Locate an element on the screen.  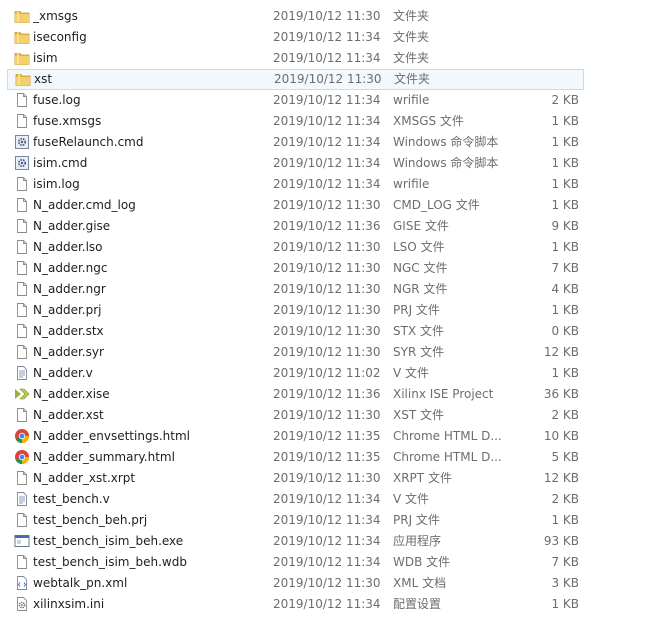
file-row: fuse.log 2019/10/12 11:34 wrifile 2 KB is located at coordinates (323, 100).